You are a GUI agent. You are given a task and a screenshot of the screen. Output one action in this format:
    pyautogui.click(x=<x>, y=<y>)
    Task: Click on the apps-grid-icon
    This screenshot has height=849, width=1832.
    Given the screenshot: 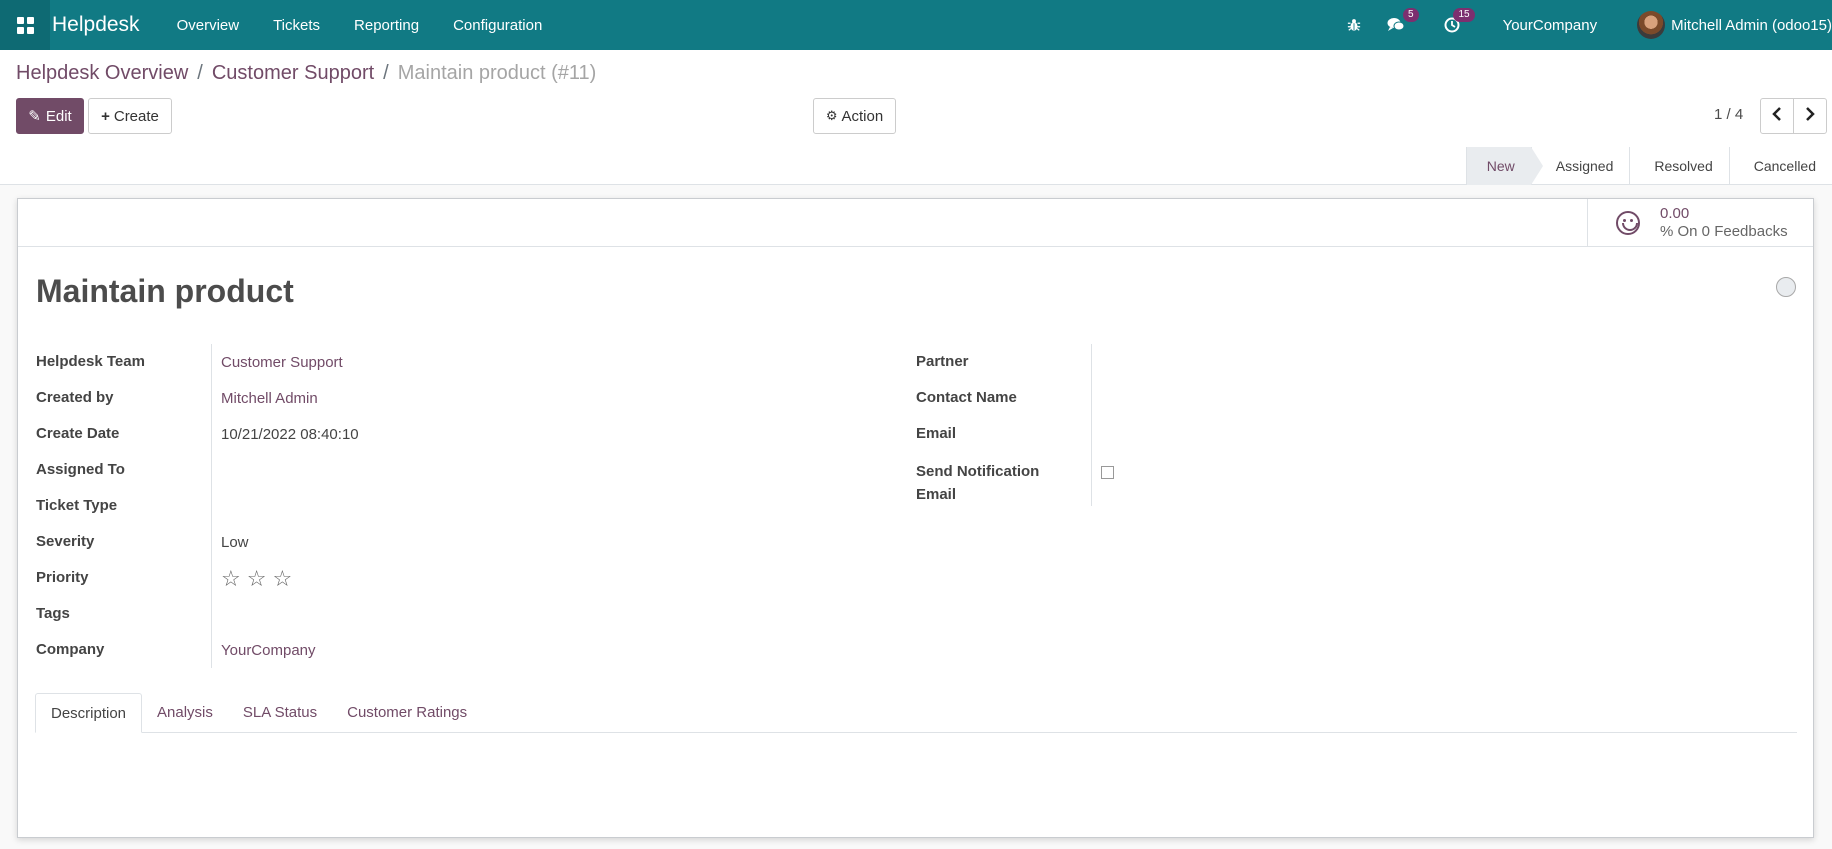 What is the action you would take?
    pyautogui.click(x=25, y=25)
    